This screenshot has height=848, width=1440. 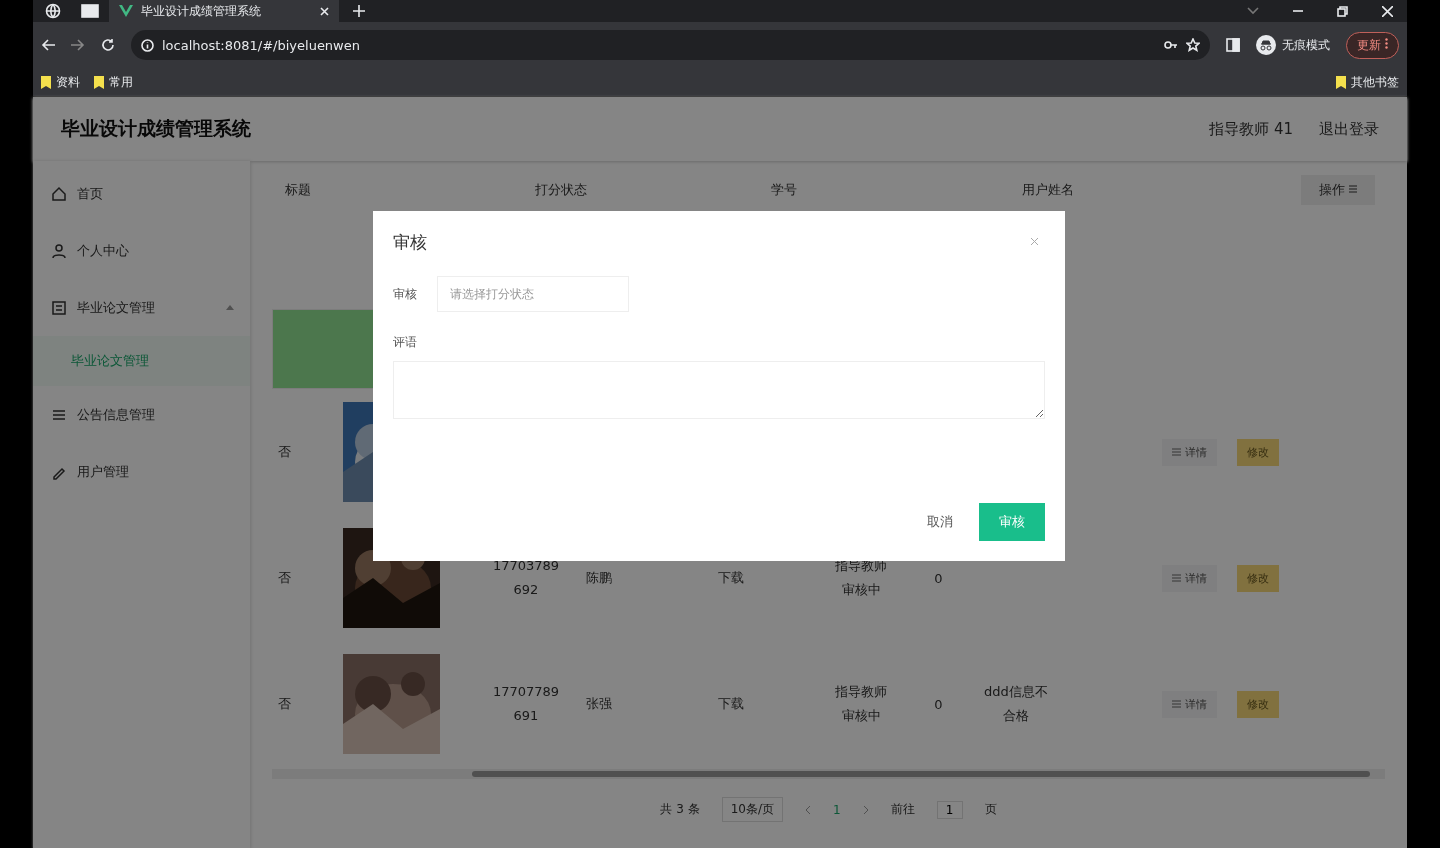 What do you see at coordinates (405, 294) in the screenshot?
I see `field-label: 审核` at bounding box center [405, 294].